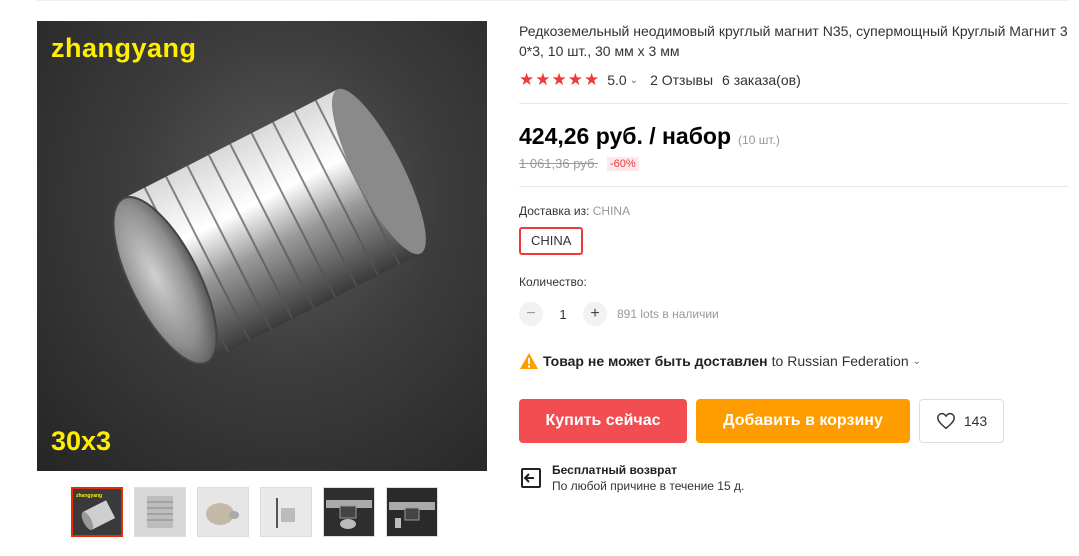 The width and height of the screenshot is (1079, 556). What do you see at coordinates (124, 48) in the screenshot?
I see `watermark-brand: zhangyang` at bounding box center [124, 48].